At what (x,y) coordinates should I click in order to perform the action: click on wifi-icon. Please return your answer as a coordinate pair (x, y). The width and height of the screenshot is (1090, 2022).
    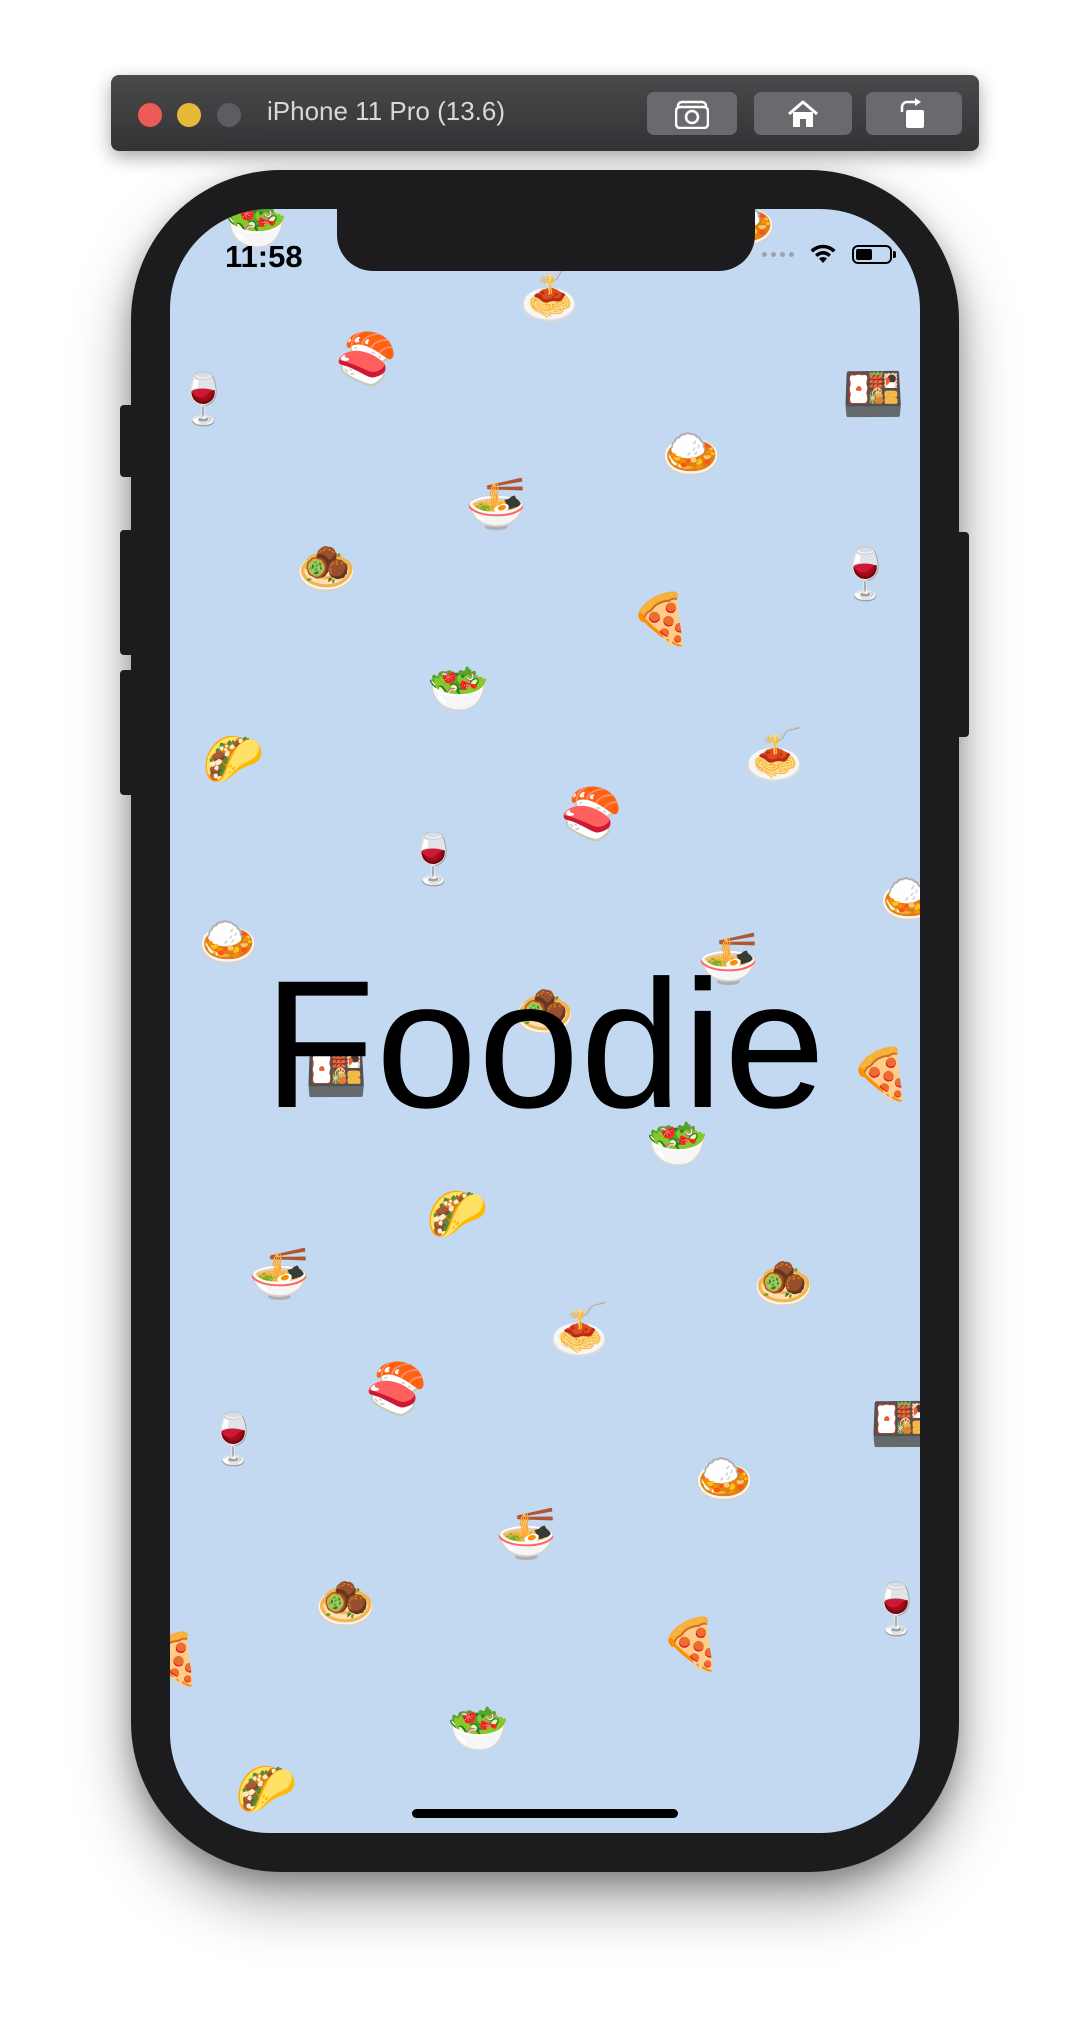
    Looking at the image, I should click on (823, 253).